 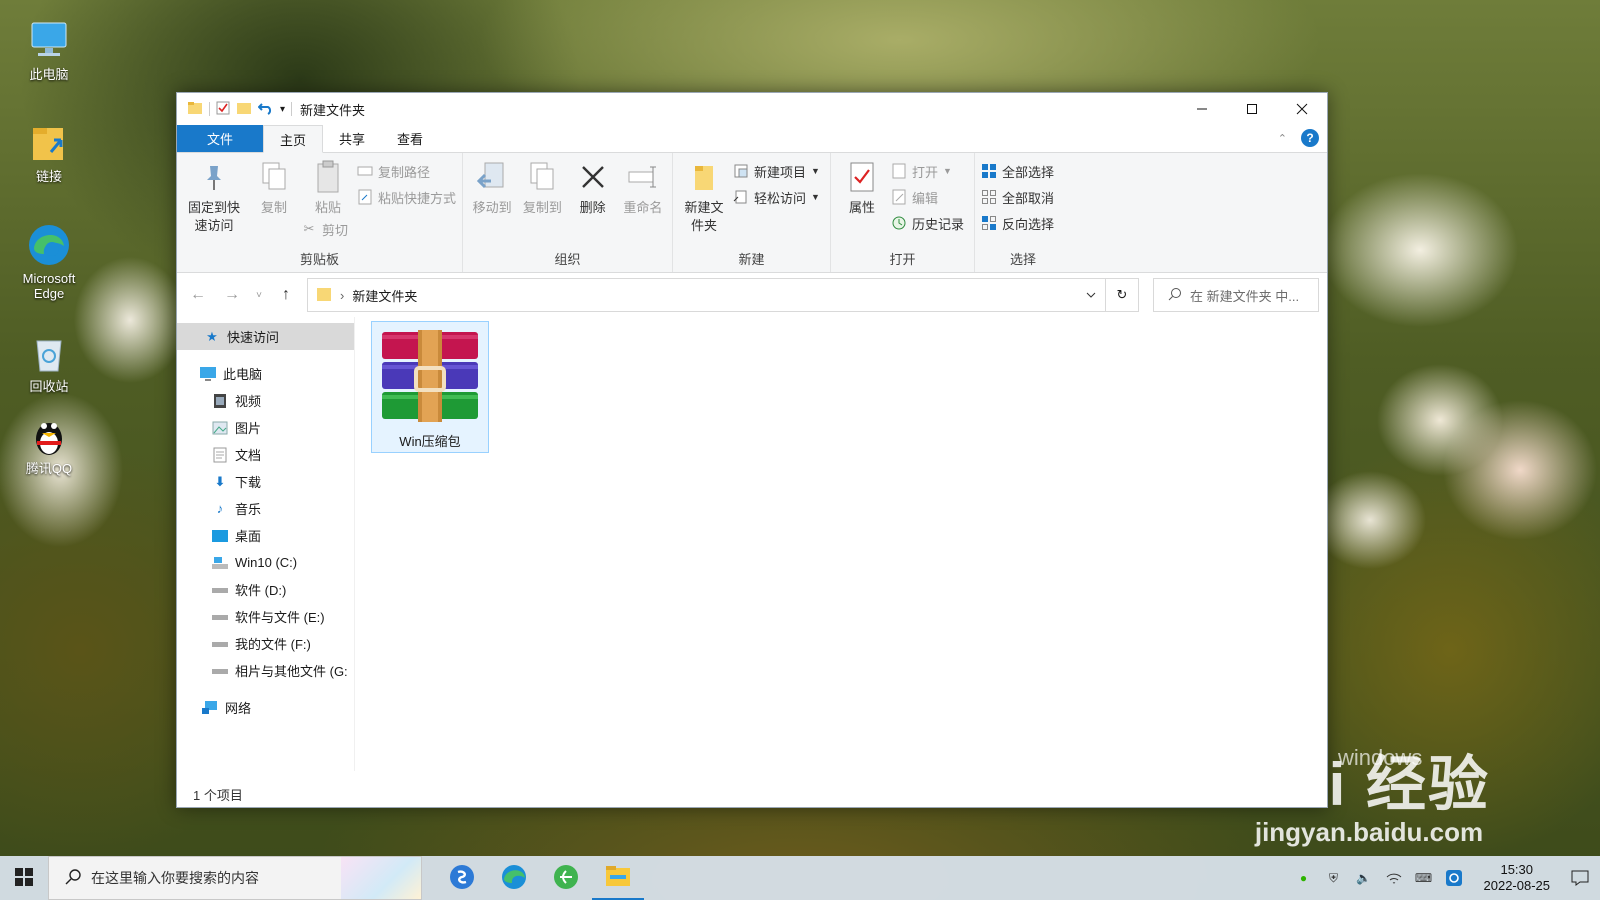 What do you see at coordinates (927, 197) in the screenshot?
I see `edit-button: 编辑` at bounding box center [927, 197].